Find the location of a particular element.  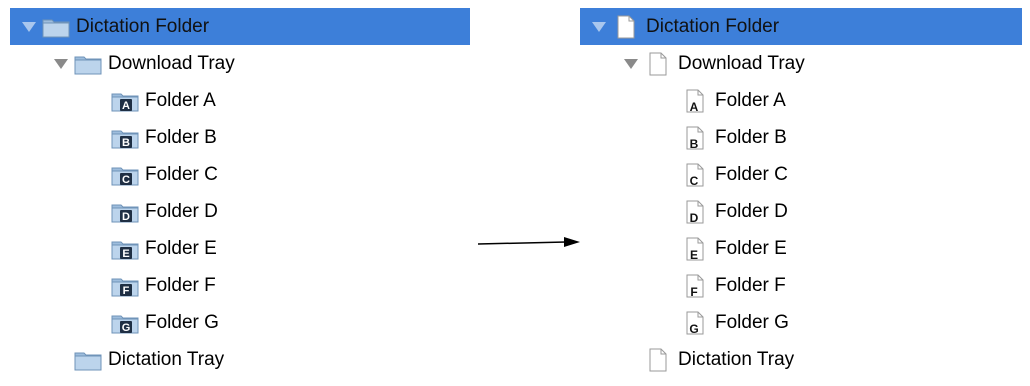

lettered-document-icon: D is located at coordinates (695, 212).